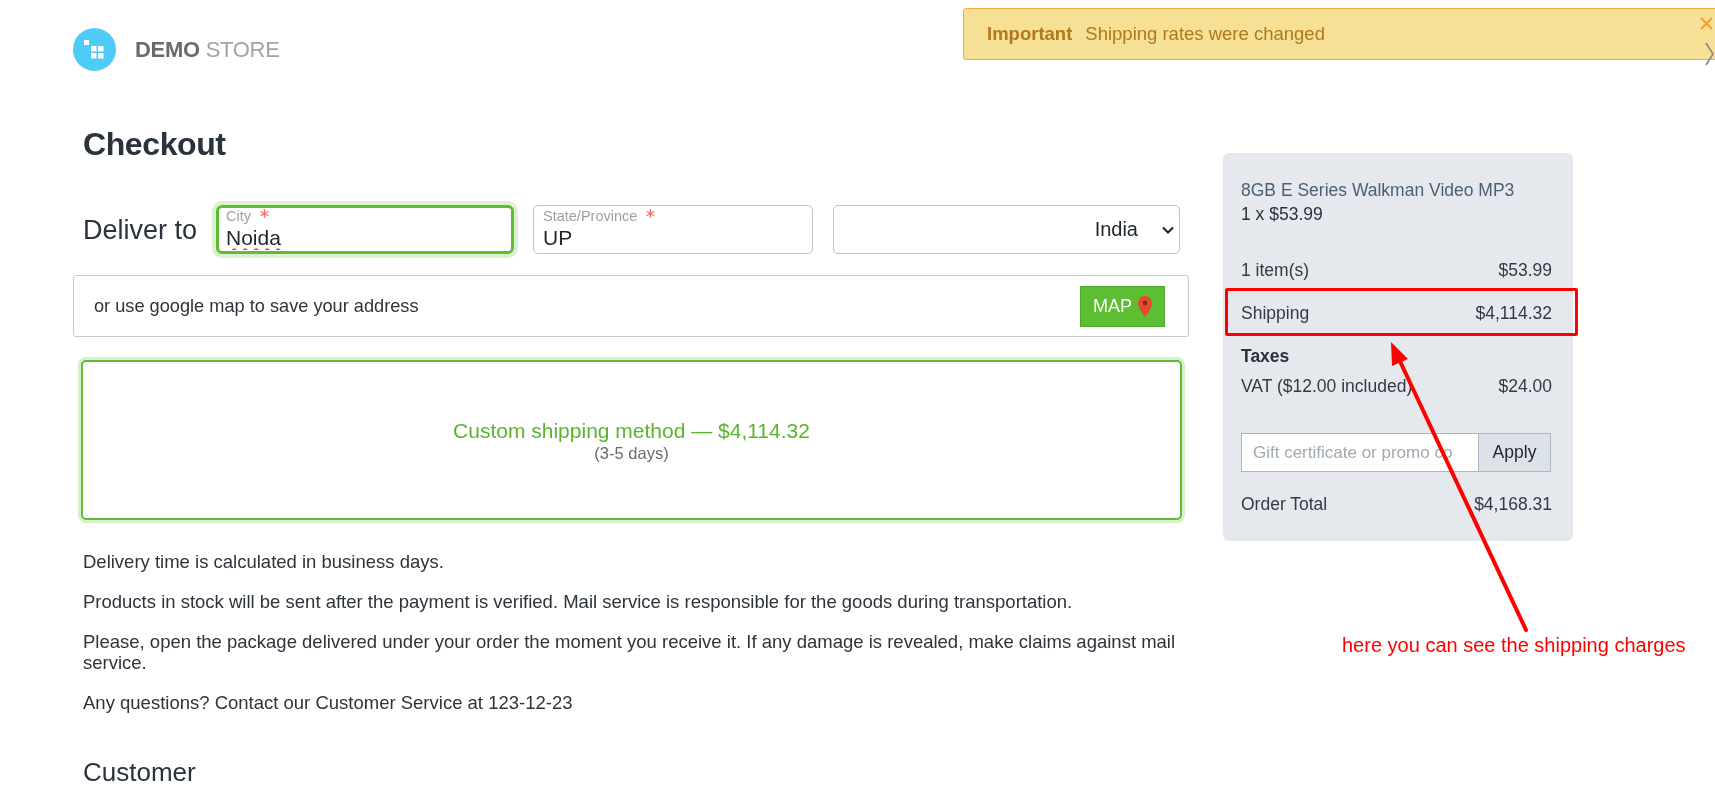  What do you see at coordinates (1514, 645) in the screenshot?
I see `annotation-text: here you can see the shipping charges` at bounding box center [1514, 645].